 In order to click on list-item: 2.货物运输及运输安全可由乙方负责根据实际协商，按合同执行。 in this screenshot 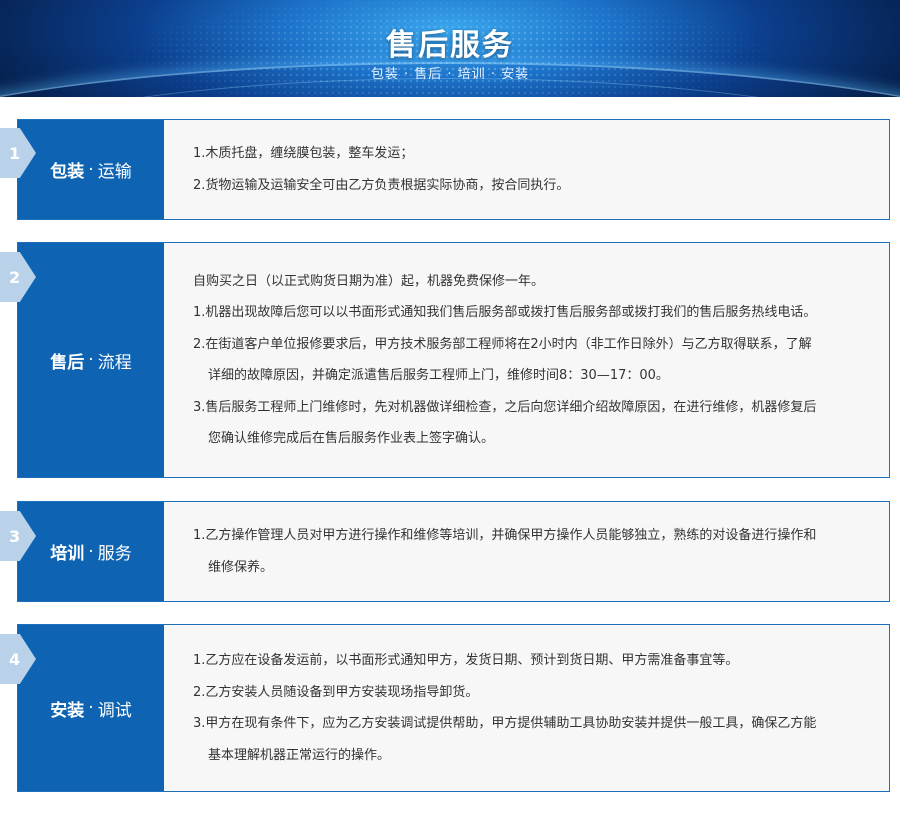, I will do `click(381, 185)`.